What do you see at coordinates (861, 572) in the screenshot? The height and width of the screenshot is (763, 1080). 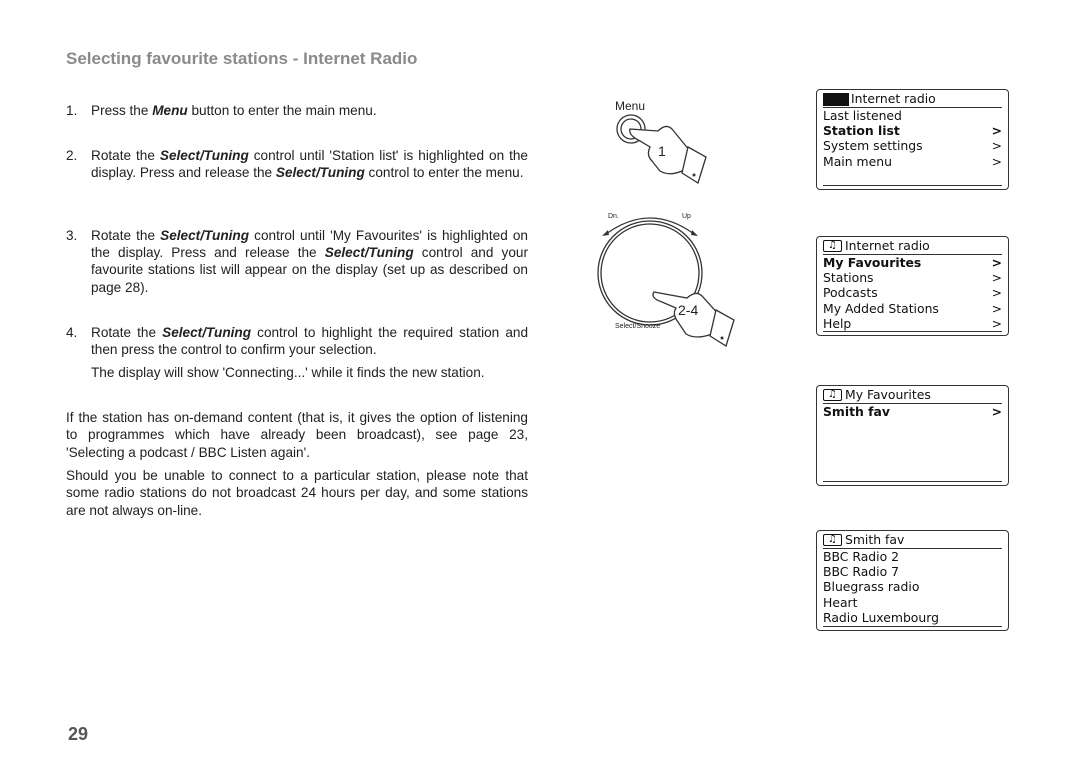 I see `station-row: BBC Radio 7` at bounding box center [861, 572].